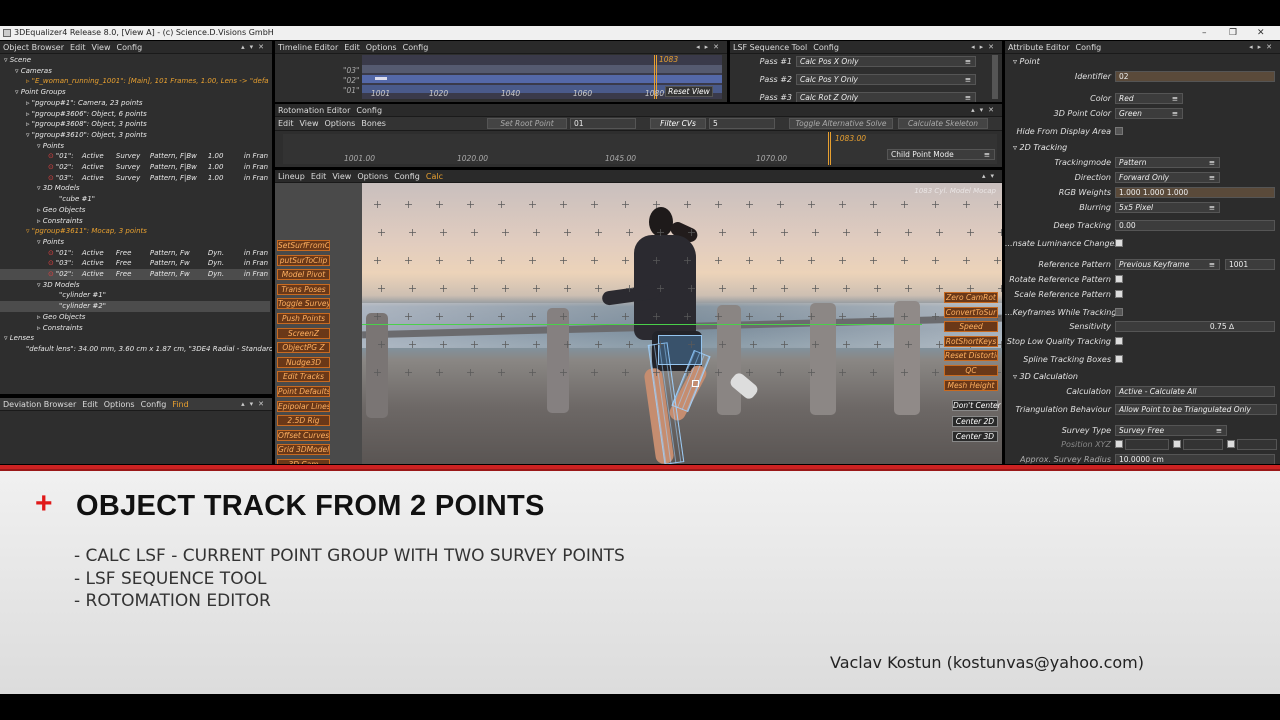 The height and width of the screenshot is (720, 1280). What do you see at coordinates (1195, 192) in the screenshot?
I see `rgb-weights-field: 1.000 1.000 1.000` at bounding box center [1195, 192].